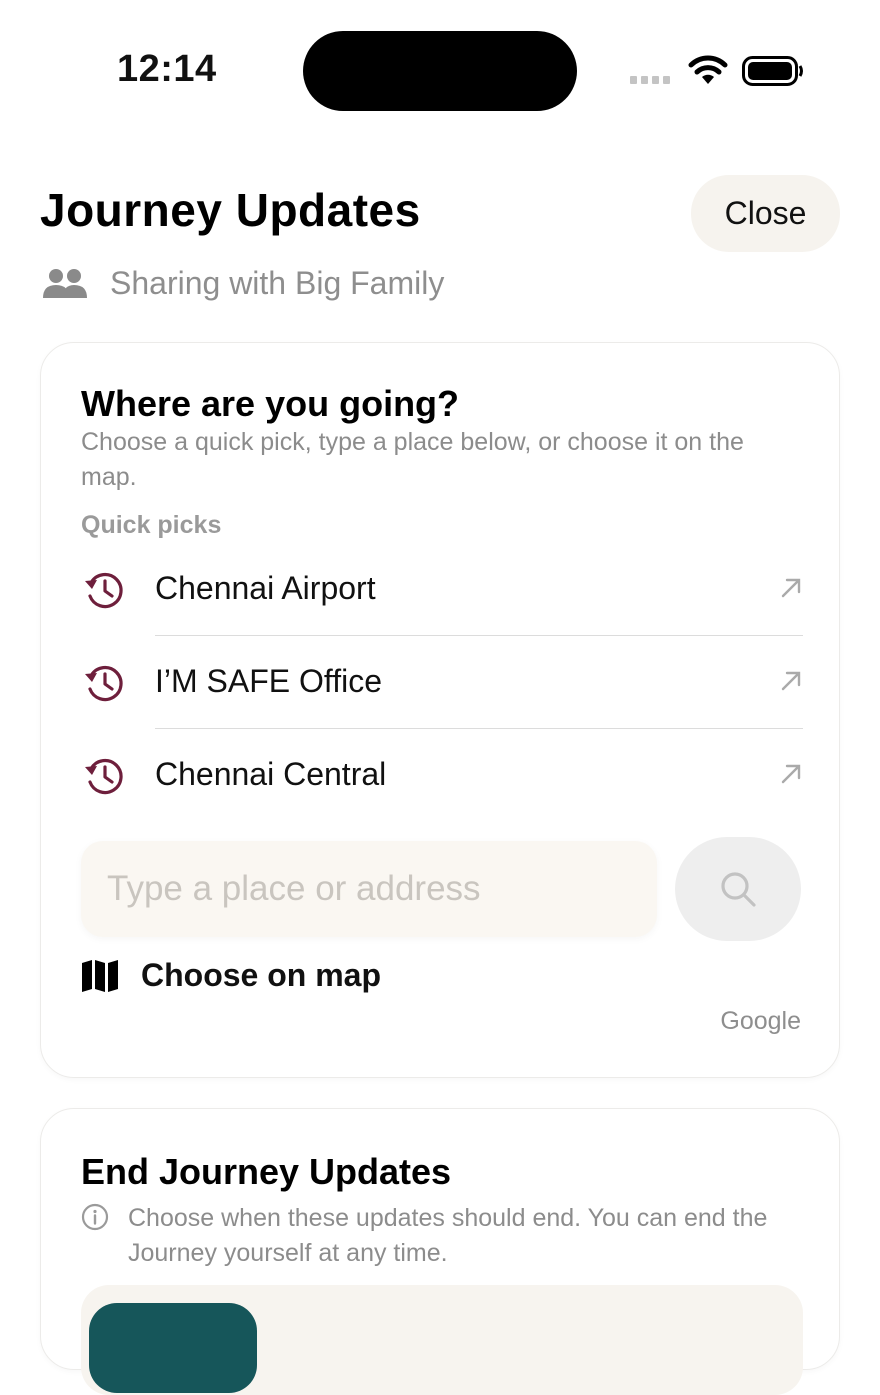 This screenshot has height=1395, width=880. Describe the element at coordinates (230, 210) in the screenshot. I see `page-title: Journey Updates` at that location.